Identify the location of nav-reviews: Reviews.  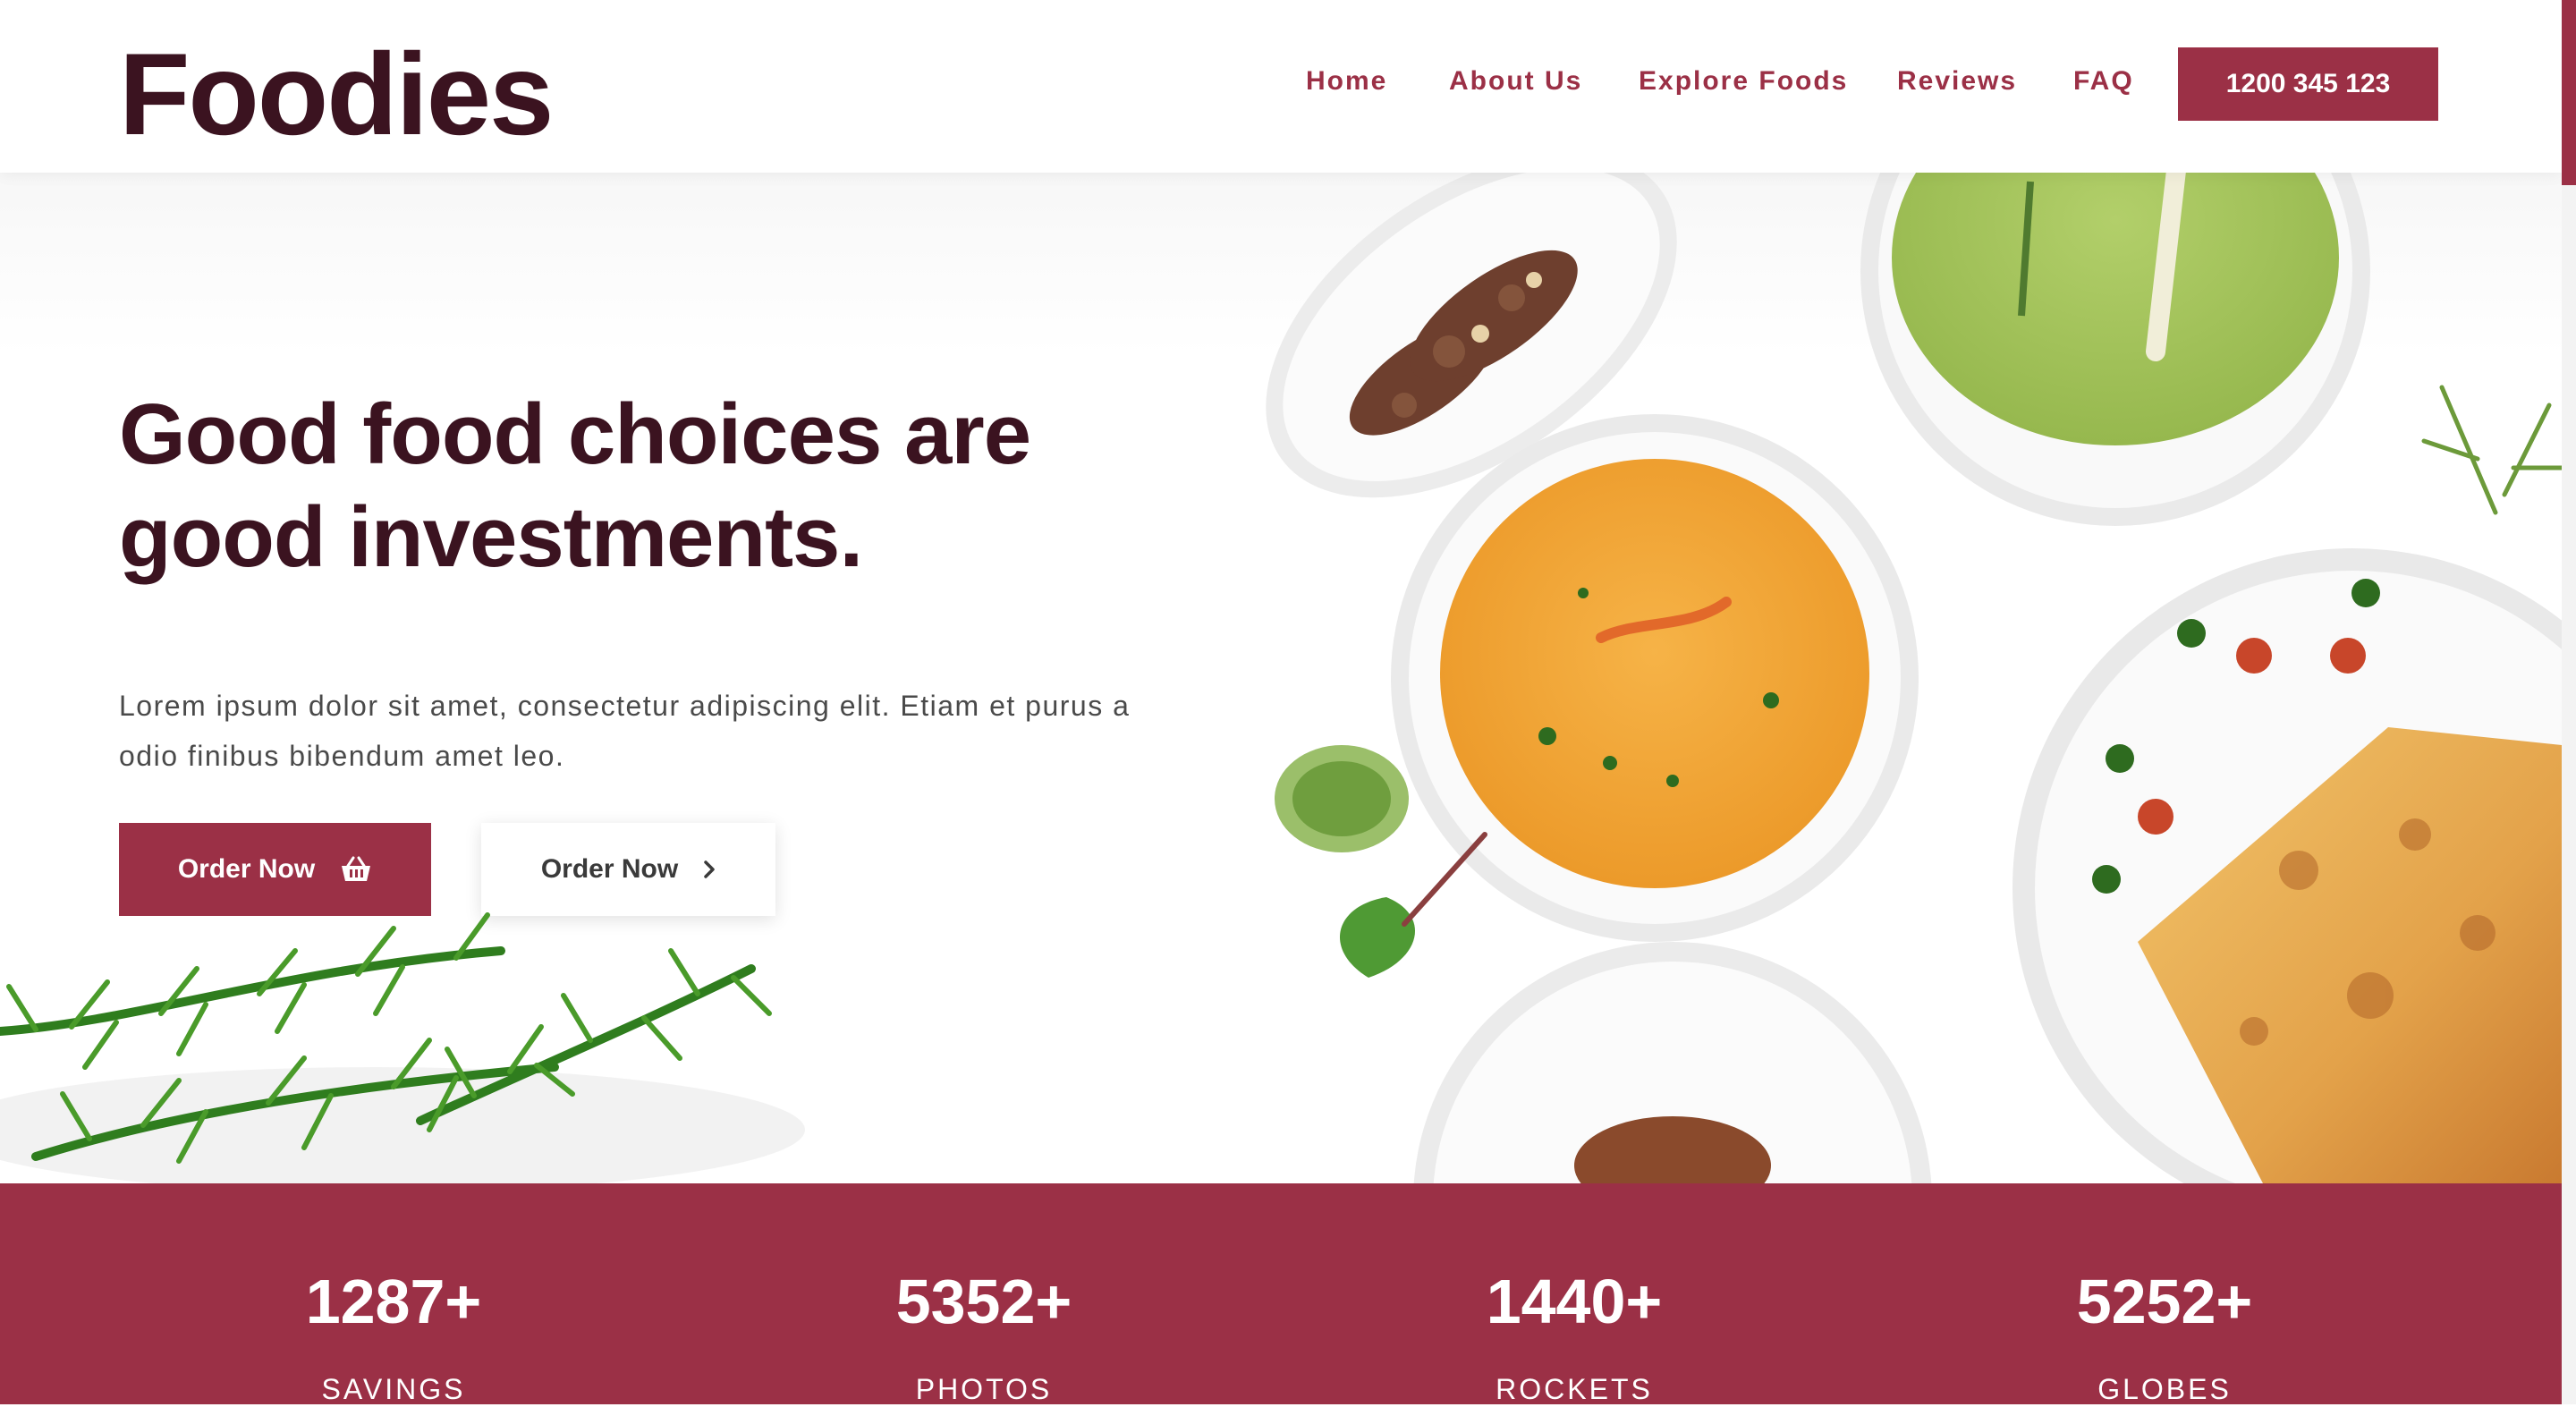
(1957, 81).